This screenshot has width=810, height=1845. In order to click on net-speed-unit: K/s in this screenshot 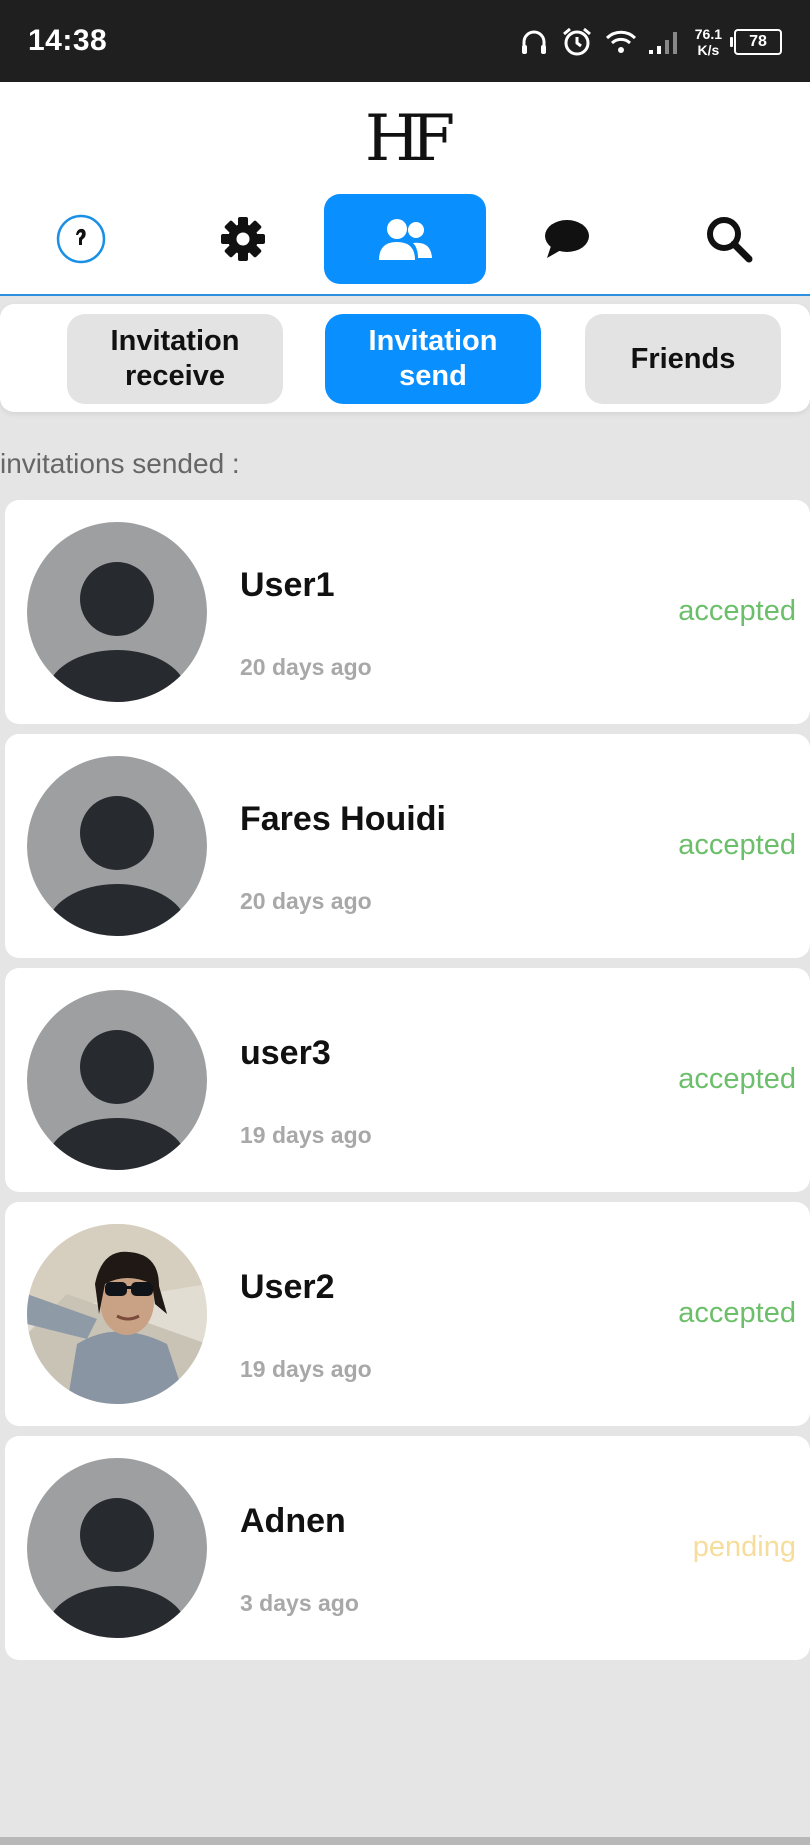, I will do `click(708, 50)`.